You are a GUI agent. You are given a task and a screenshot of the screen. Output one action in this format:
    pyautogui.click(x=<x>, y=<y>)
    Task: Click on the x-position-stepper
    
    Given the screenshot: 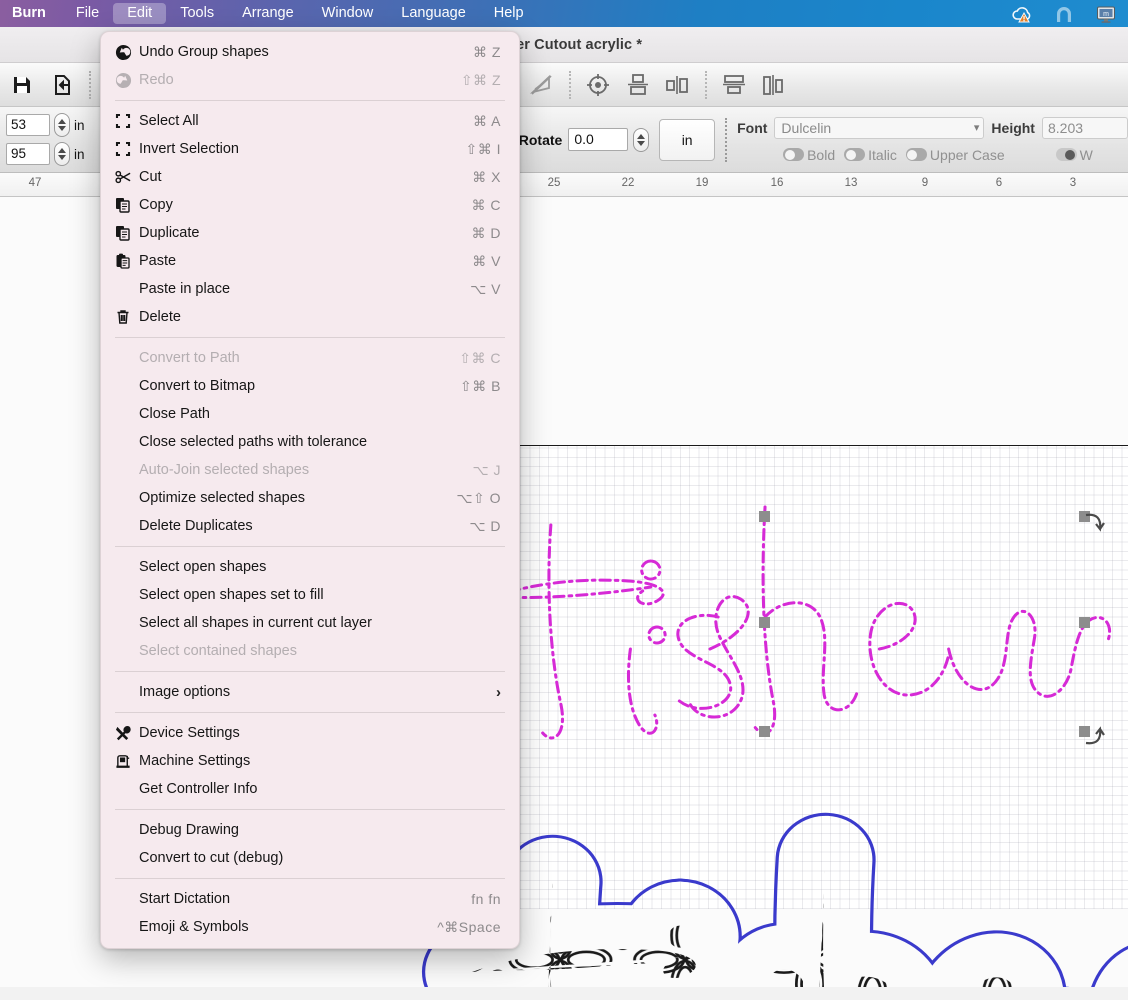 What is the action you would take?
    pyautogui.click(x=62, y=125)
    